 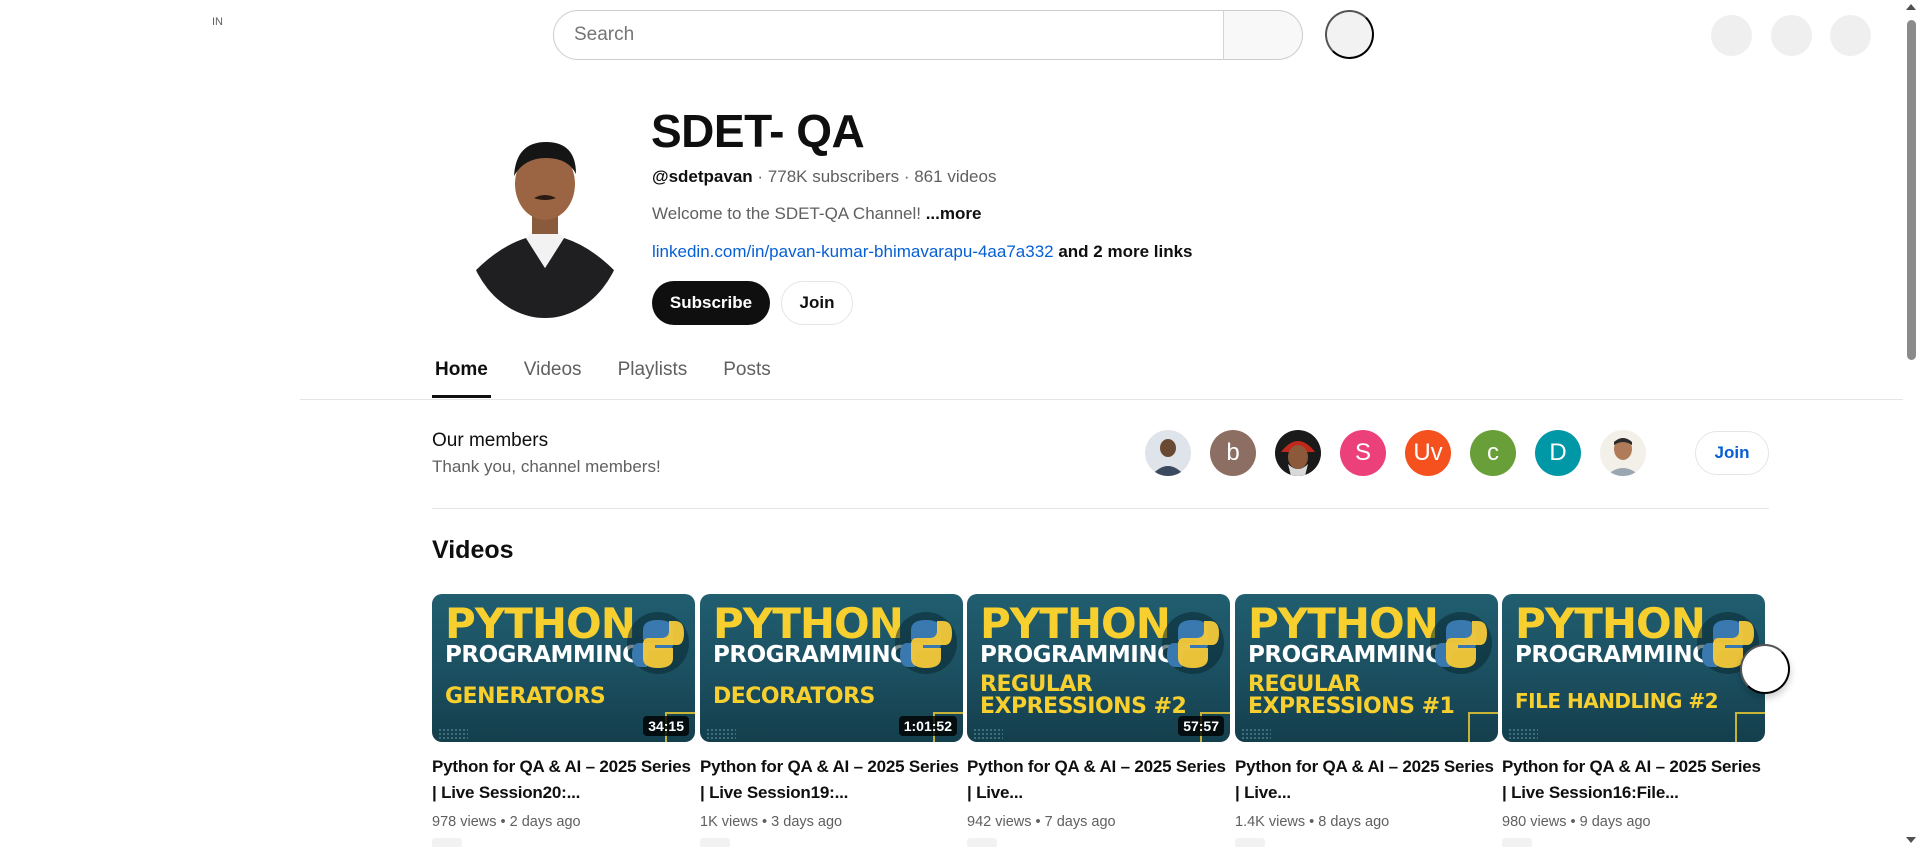 What do you see at coordinates (702, 176) in the screenshot?
I see `channel-handle: @sdetpavan` at bounding box center [702, 176].